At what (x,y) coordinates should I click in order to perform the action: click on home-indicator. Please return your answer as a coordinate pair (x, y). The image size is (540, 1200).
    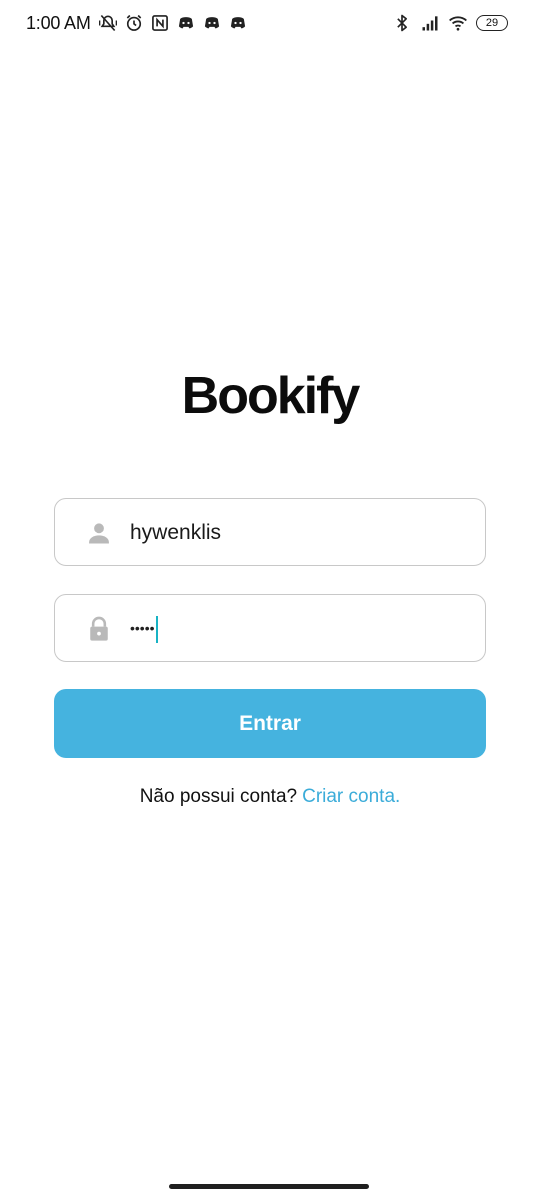
    Looking at the image, I should click on (269, 1186).